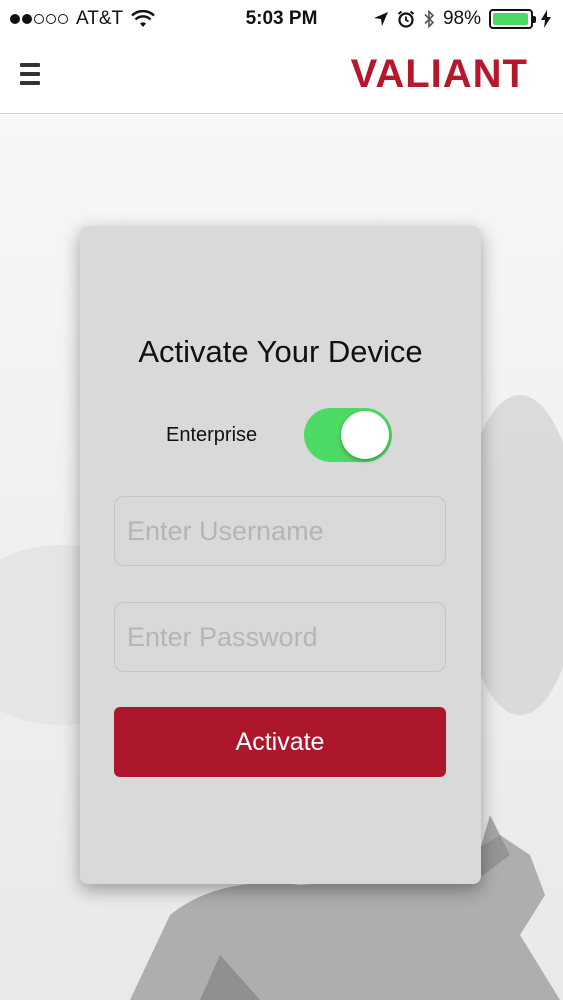 This screenshot has height=1000, width=563. I want to click on wifi-icon, so click(143, 18).